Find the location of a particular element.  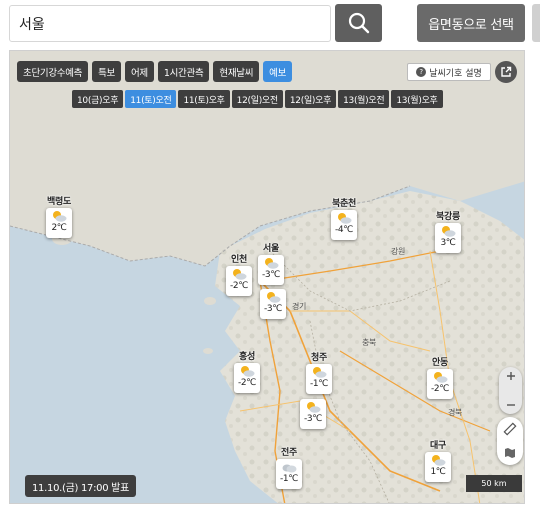

weather-marker: 북춘천 -4℃ is located at coordinates (344, 219).